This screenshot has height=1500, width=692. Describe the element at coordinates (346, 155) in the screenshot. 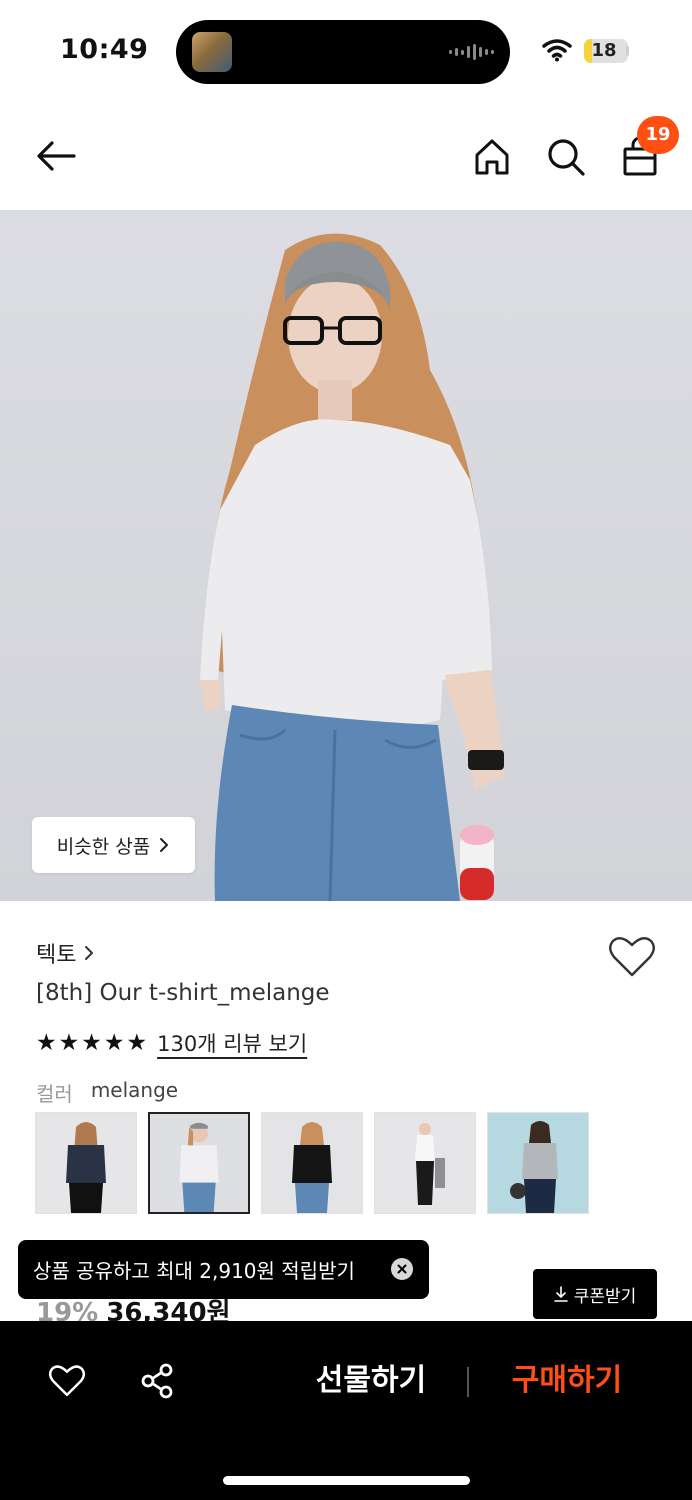

I see `app-header` at that location.